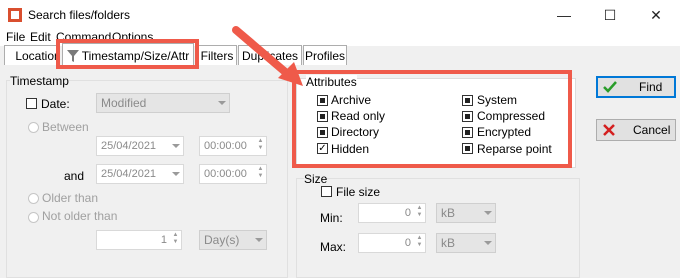 Image resolution: width=680 pixels, height=278 pixels. Describe the element at coordinates (358, 192) in the screenshot. I see `file-size-label: File size` at that location.